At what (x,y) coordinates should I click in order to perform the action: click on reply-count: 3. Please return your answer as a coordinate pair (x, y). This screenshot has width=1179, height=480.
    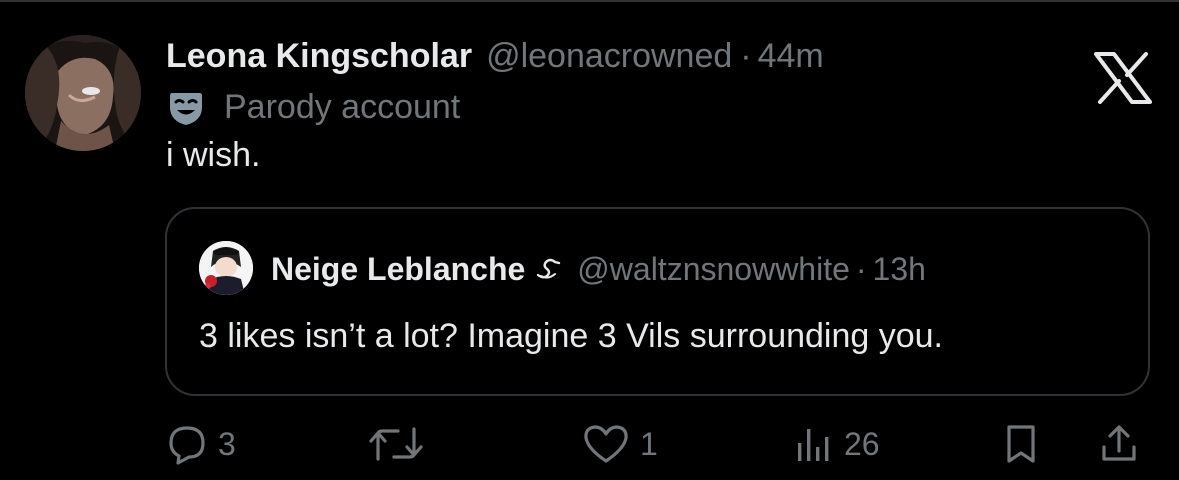
    Looking at the image, I should click on (227, 443).